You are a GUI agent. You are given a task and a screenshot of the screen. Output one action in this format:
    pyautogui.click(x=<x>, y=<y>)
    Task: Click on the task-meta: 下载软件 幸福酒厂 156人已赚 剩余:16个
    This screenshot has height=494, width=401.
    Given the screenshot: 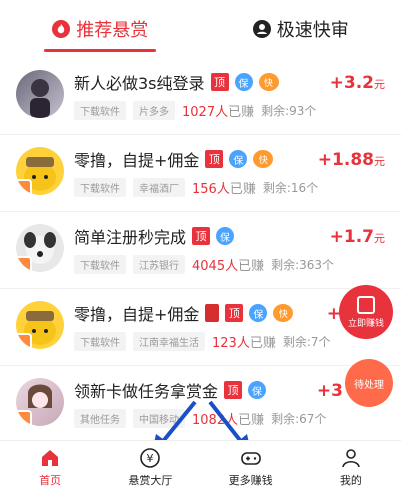 What is the action you would take?
    pyautogui.click(x=196, y=187)
    